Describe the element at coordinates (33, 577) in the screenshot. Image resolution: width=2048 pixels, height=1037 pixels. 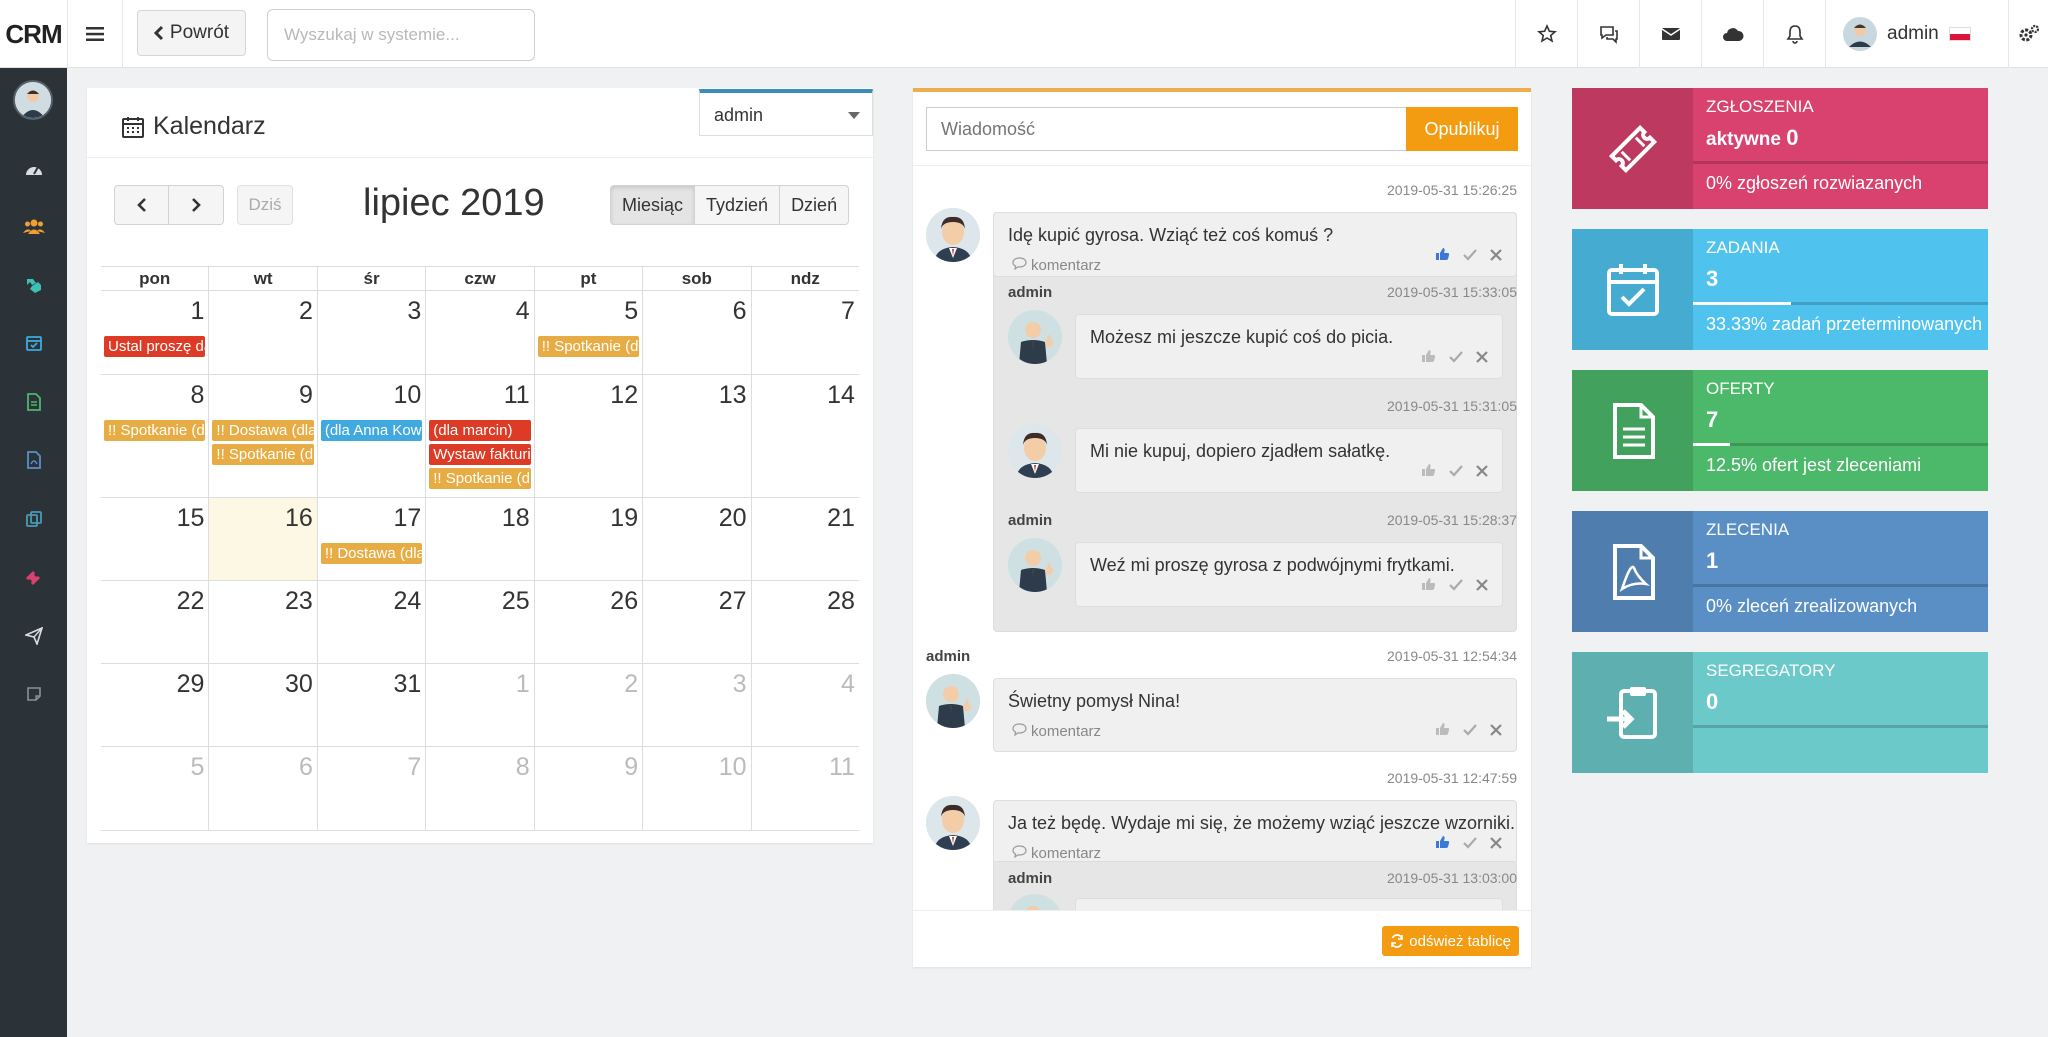
I see `sidebar-item-tickets` at that location.